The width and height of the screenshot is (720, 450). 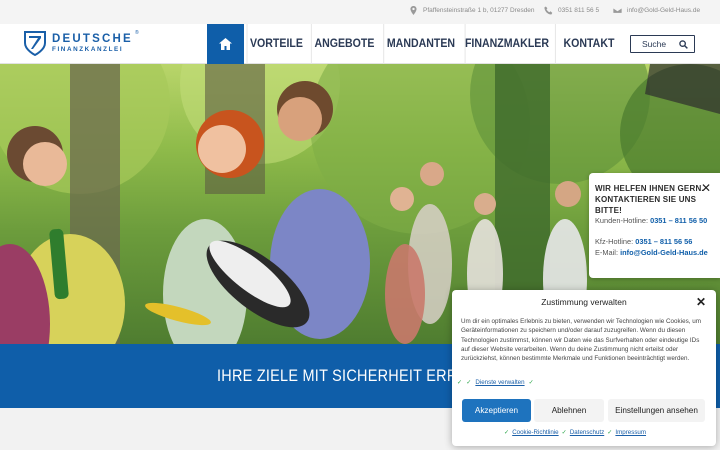 I want to click on search-box: Suche, so click(x=662, y=44).